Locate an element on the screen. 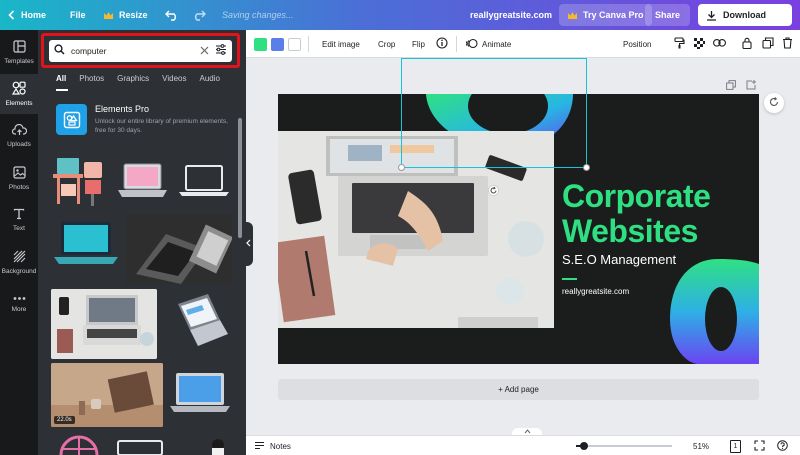 This screenshot has height=455, width=800. color-swatch-green is located at coordinates (260, 44).